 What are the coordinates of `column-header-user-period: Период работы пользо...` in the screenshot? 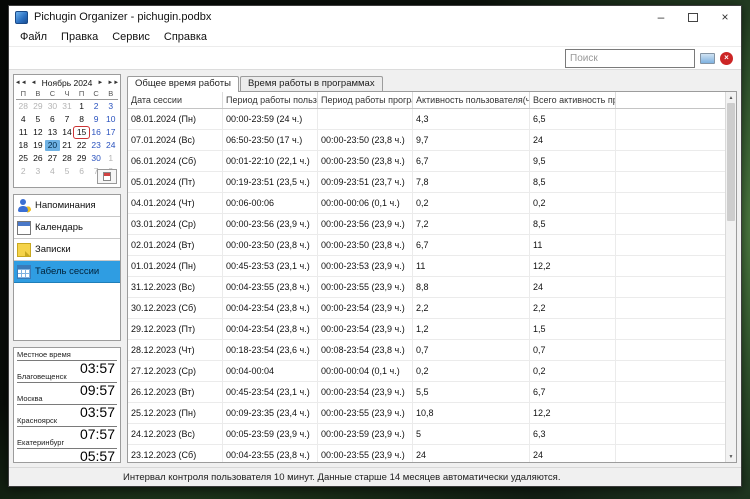 It's located at (270, 100).